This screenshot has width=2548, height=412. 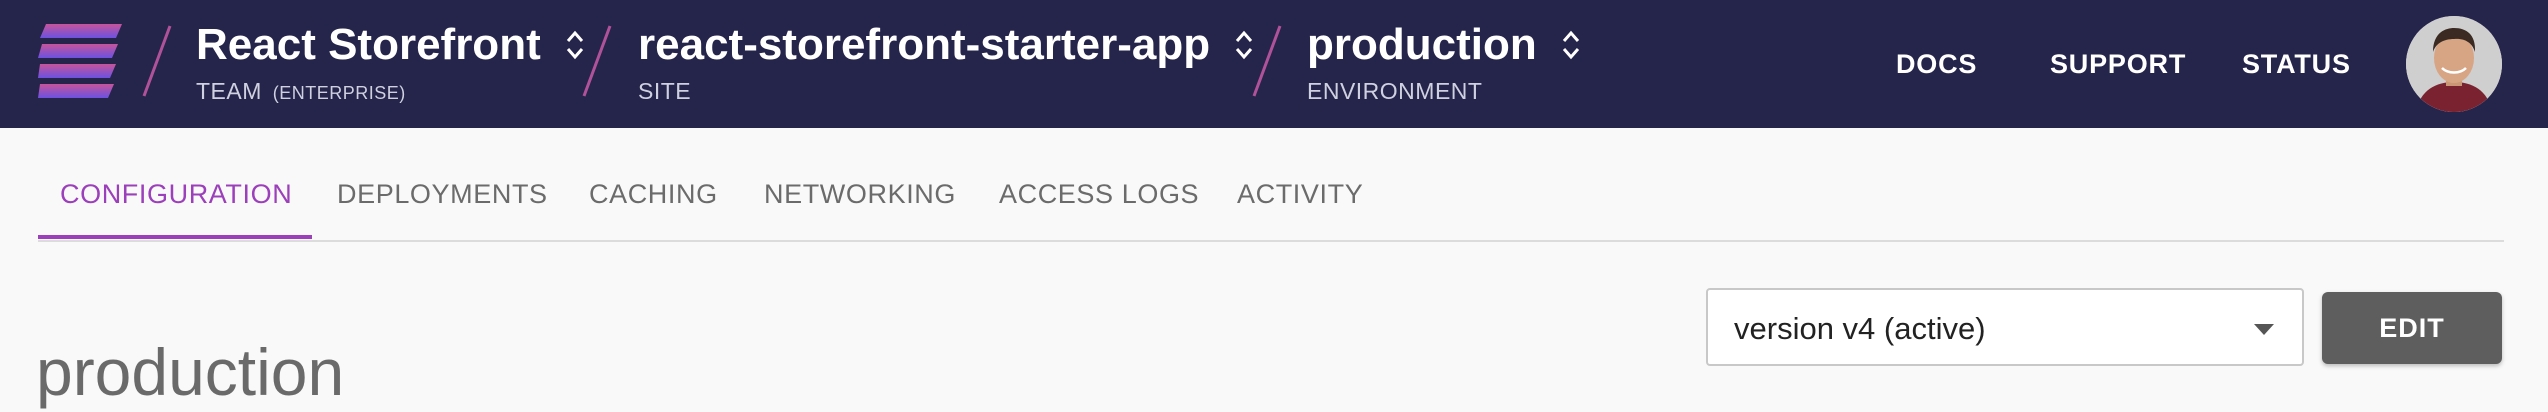 I want to click on site-label: SITE, so click(x=665, y=91).